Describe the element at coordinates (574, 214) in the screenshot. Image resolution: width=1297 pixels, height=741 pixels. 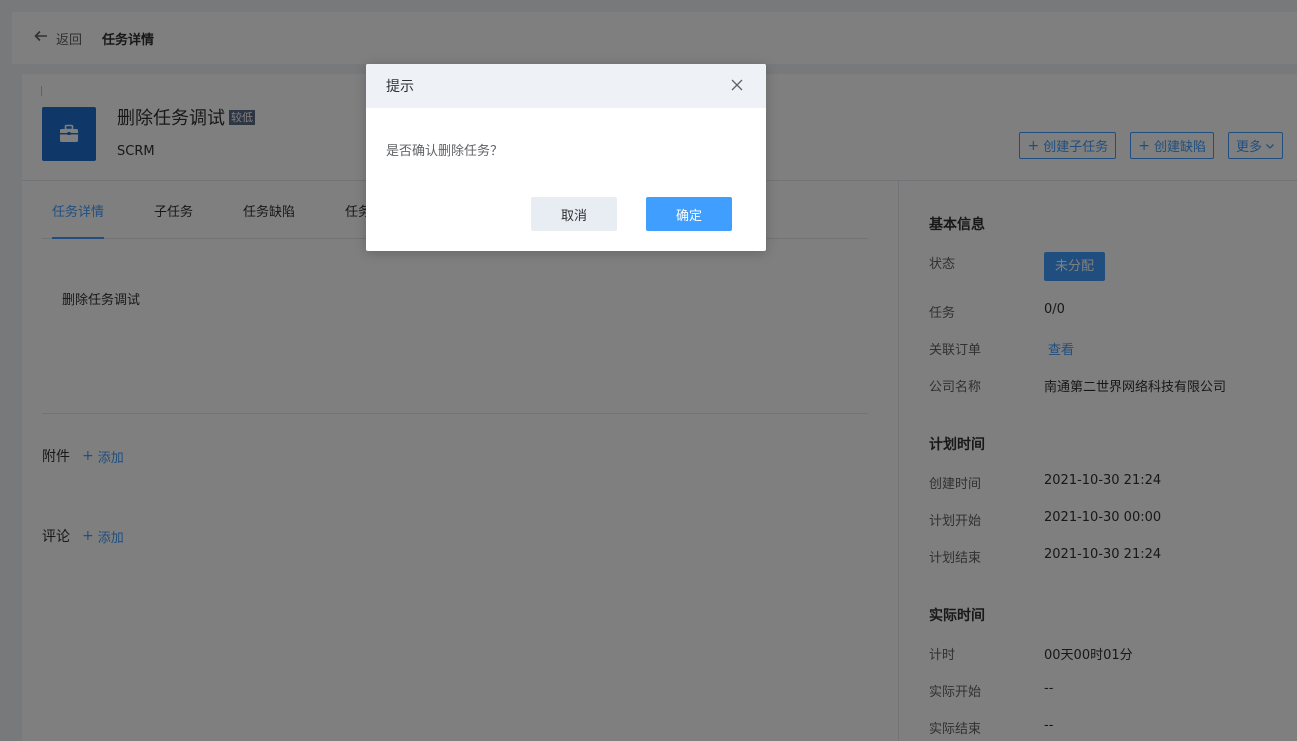
I see `cancel-button: 取消` at that location.